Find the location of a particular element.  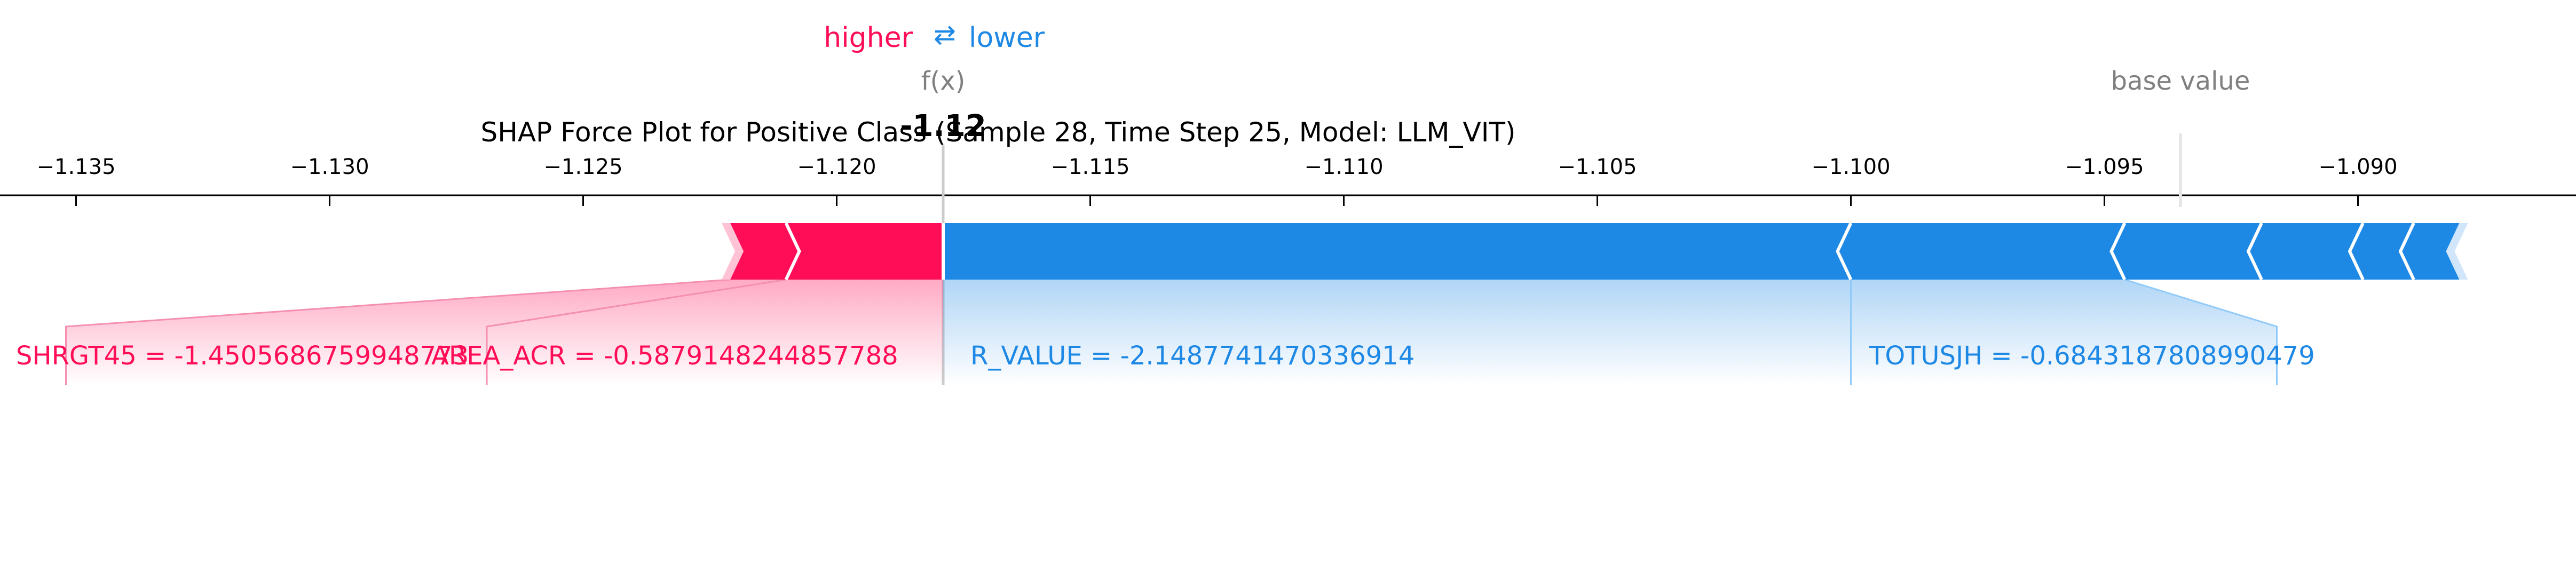

x-tick-label: −1.090 is located at coordinates (2357, 167).